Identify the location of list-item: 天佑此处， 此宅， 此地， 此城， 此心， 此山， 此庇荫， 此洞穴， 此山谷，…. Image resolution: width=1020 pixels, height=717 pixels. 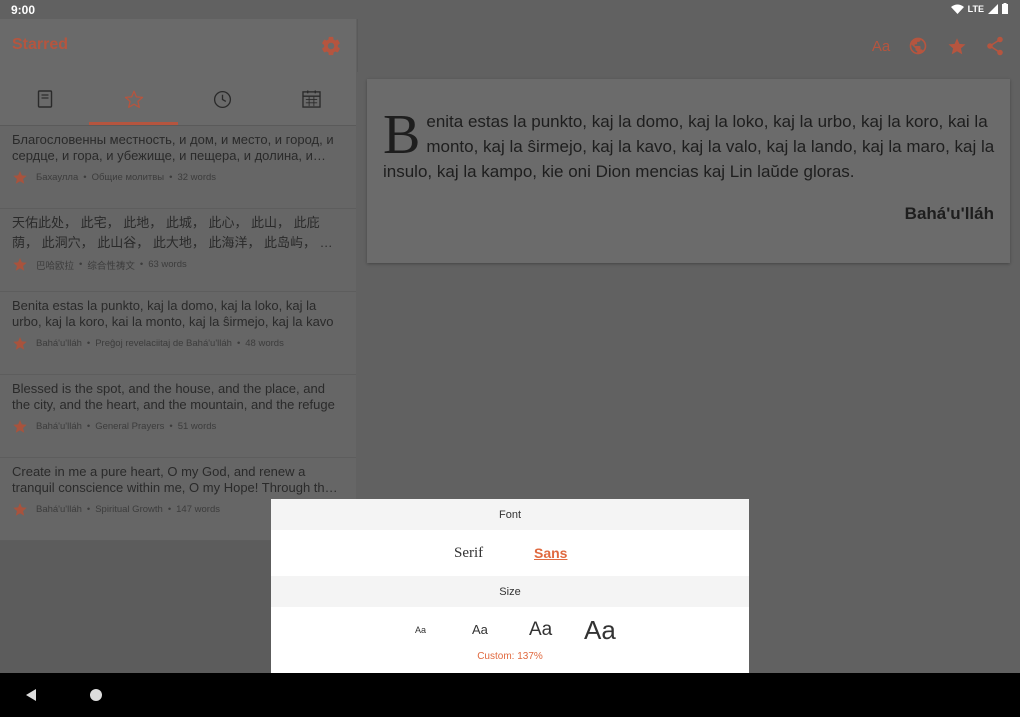
(178, 250).